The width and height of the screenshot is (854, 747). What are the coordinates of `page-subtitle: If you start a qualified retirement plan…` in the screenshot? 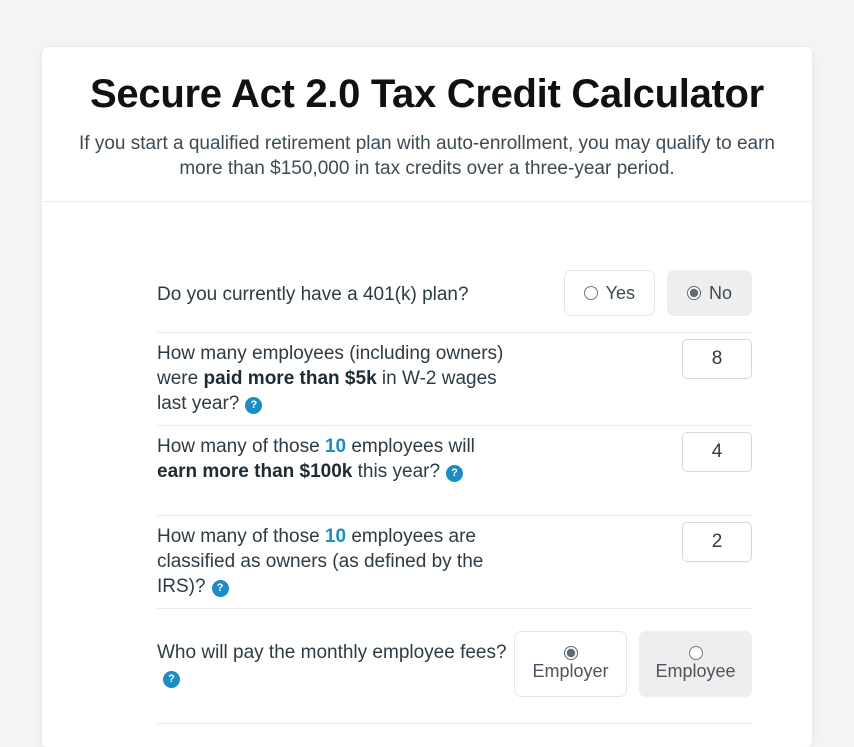 It's located at (427, 156).